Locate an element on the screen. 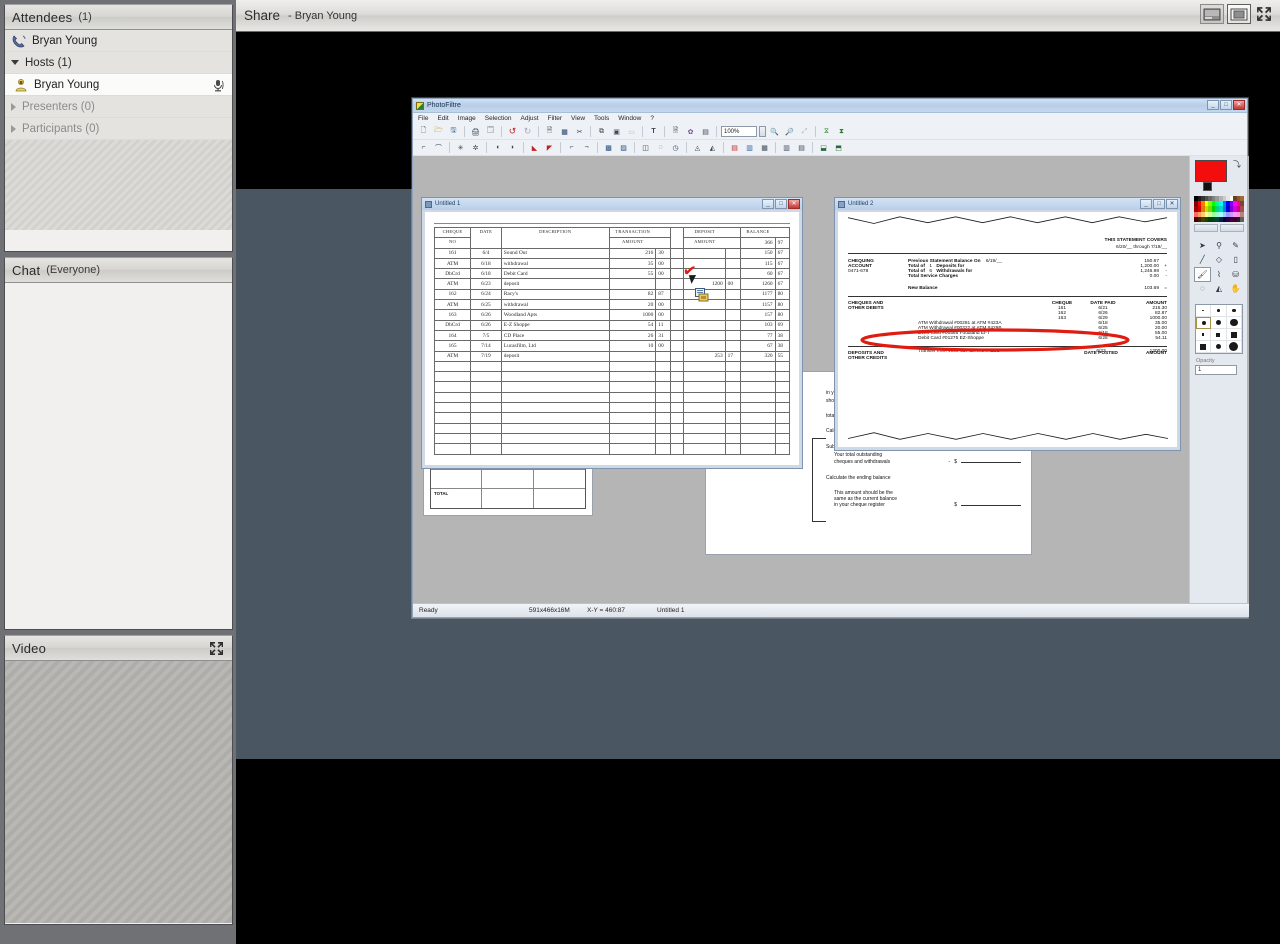 This screenshot has height=944, width=1280. open-file-icon: 🗁 is located at coordinates (438, 131).